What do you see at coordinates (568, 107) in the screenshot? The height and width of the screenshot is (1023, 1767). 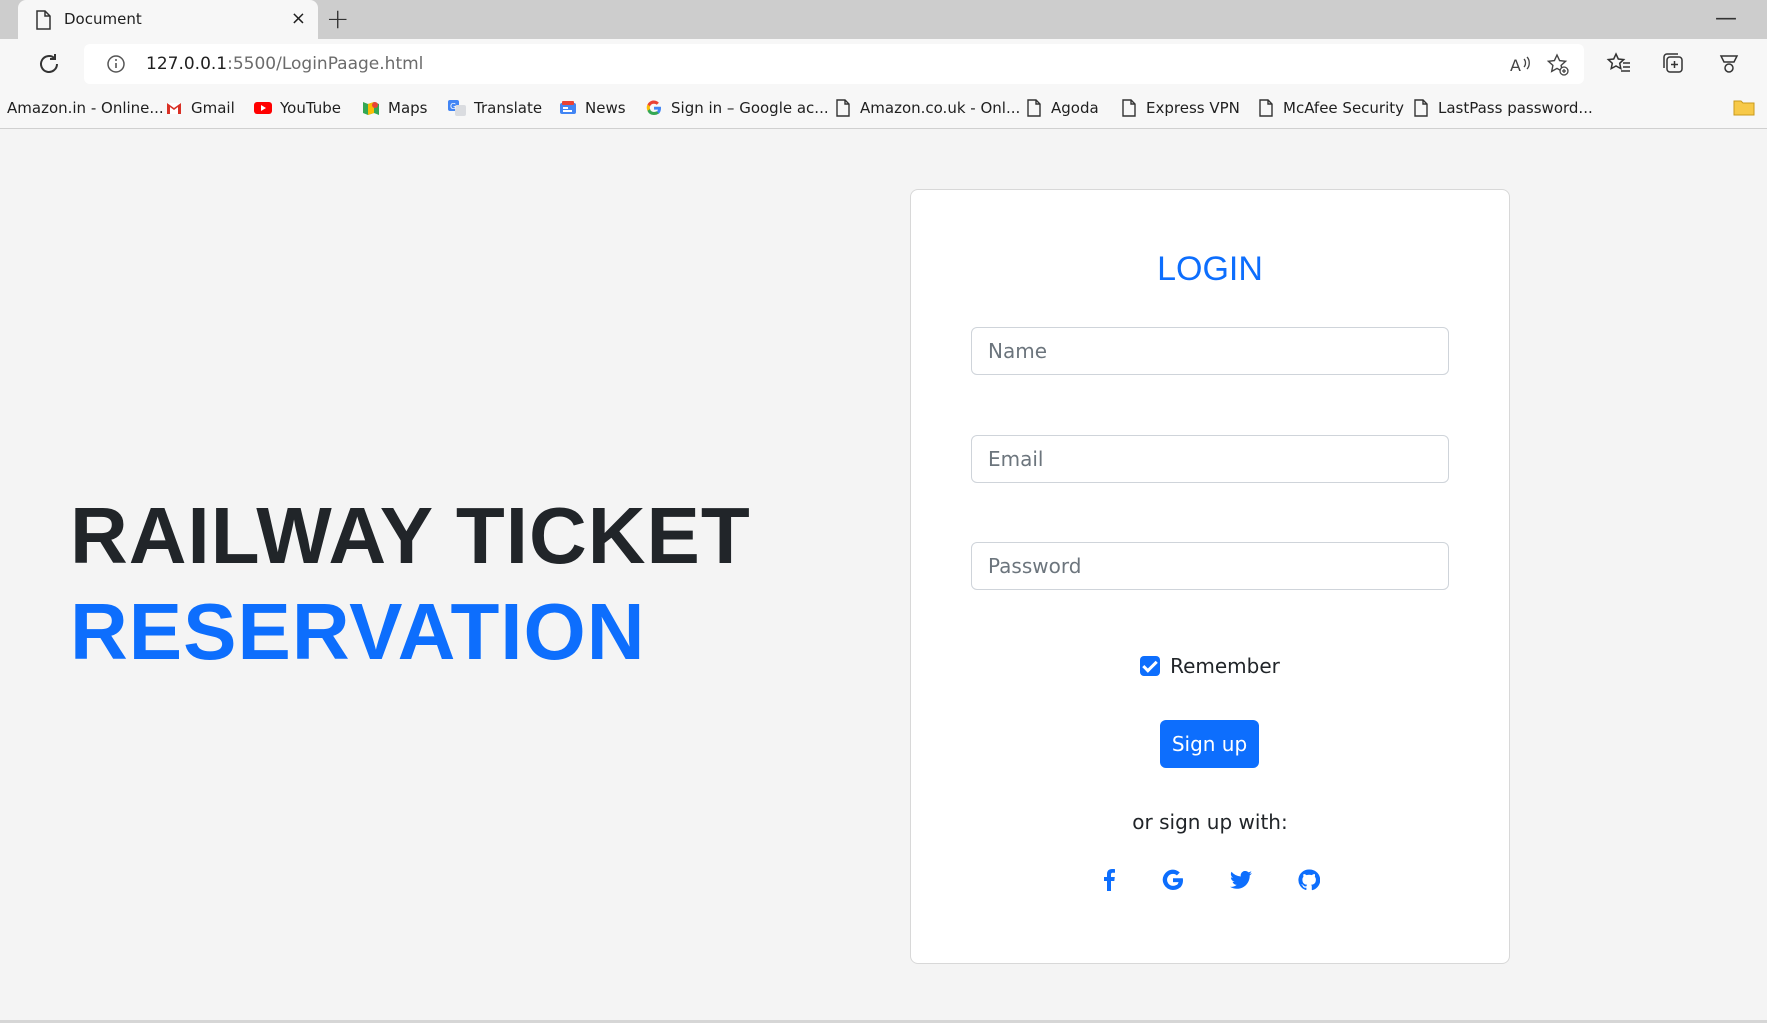 I see `news-icon` at bounding box center [568, 107].